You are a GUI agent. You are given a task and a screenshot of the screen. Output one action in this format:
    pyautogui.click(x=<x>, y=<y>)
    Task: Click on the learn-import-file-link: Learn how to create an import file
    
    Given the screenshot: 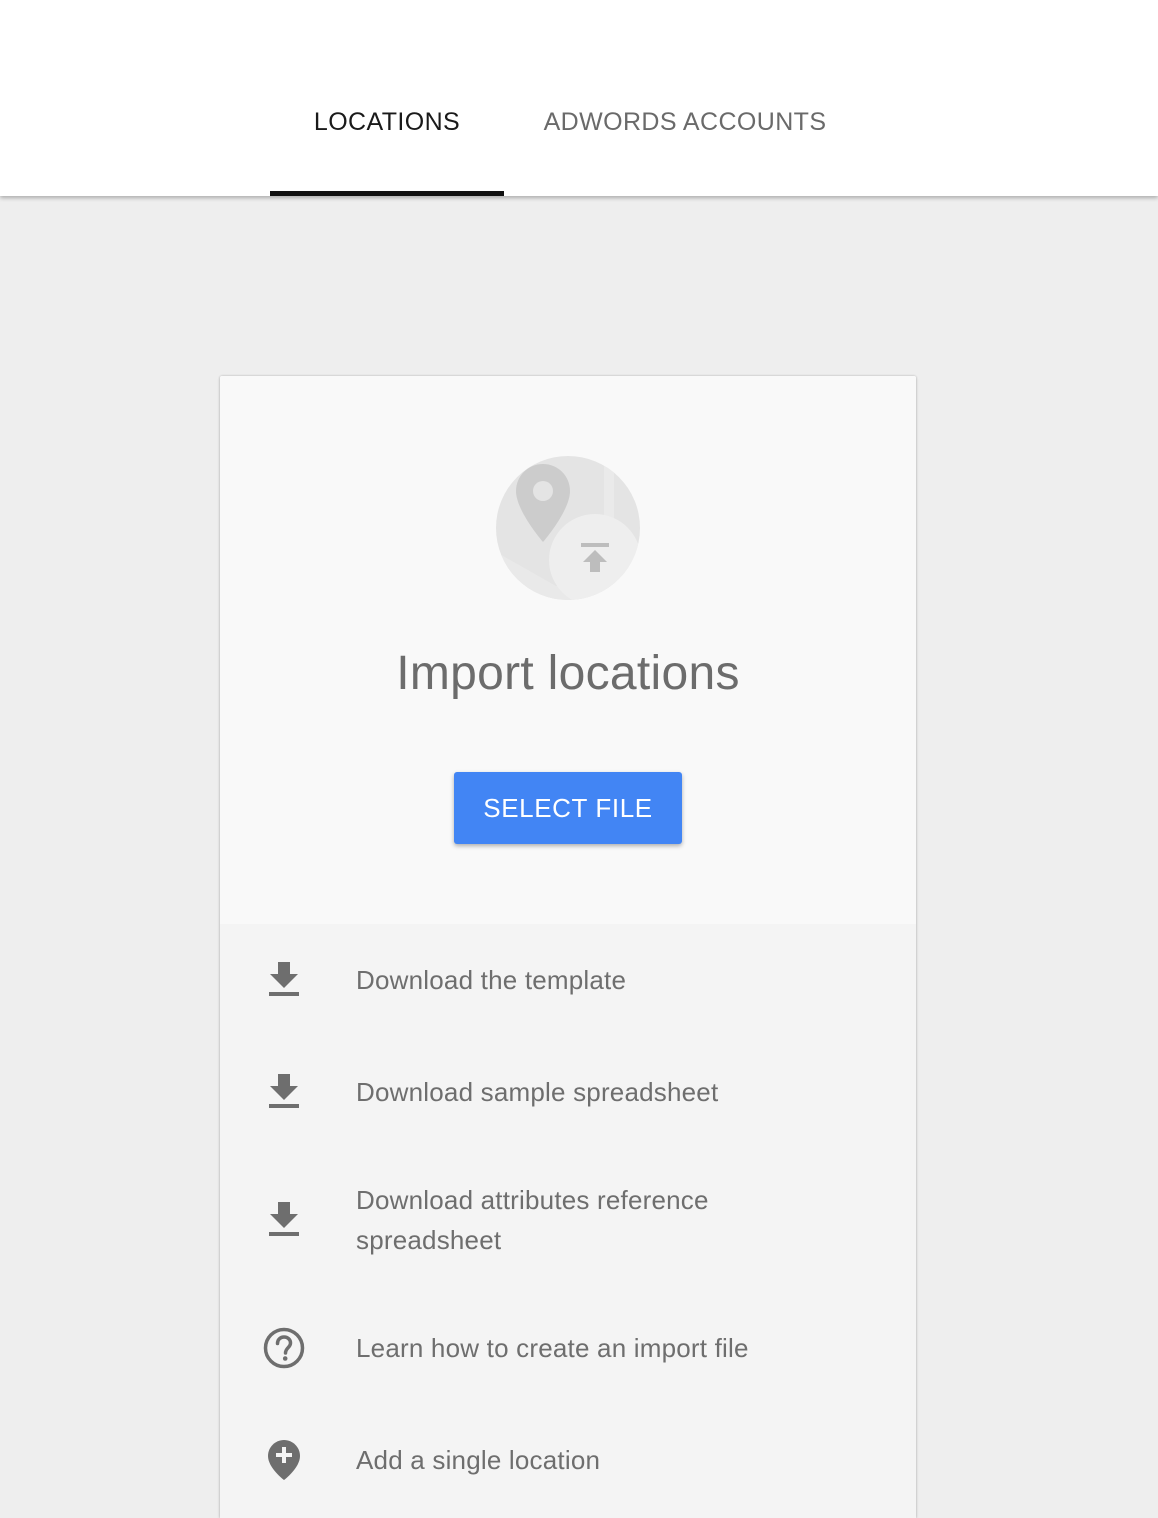 What is the action you would take?
    pyautogui.click(x=568, y=1348)
    